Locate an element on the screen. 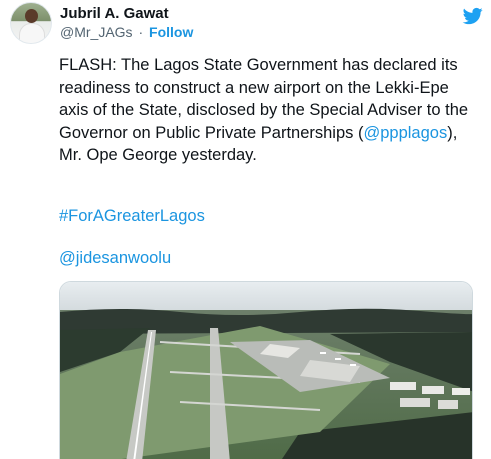  follow-button: Follow is located at coordinates (171, 32).